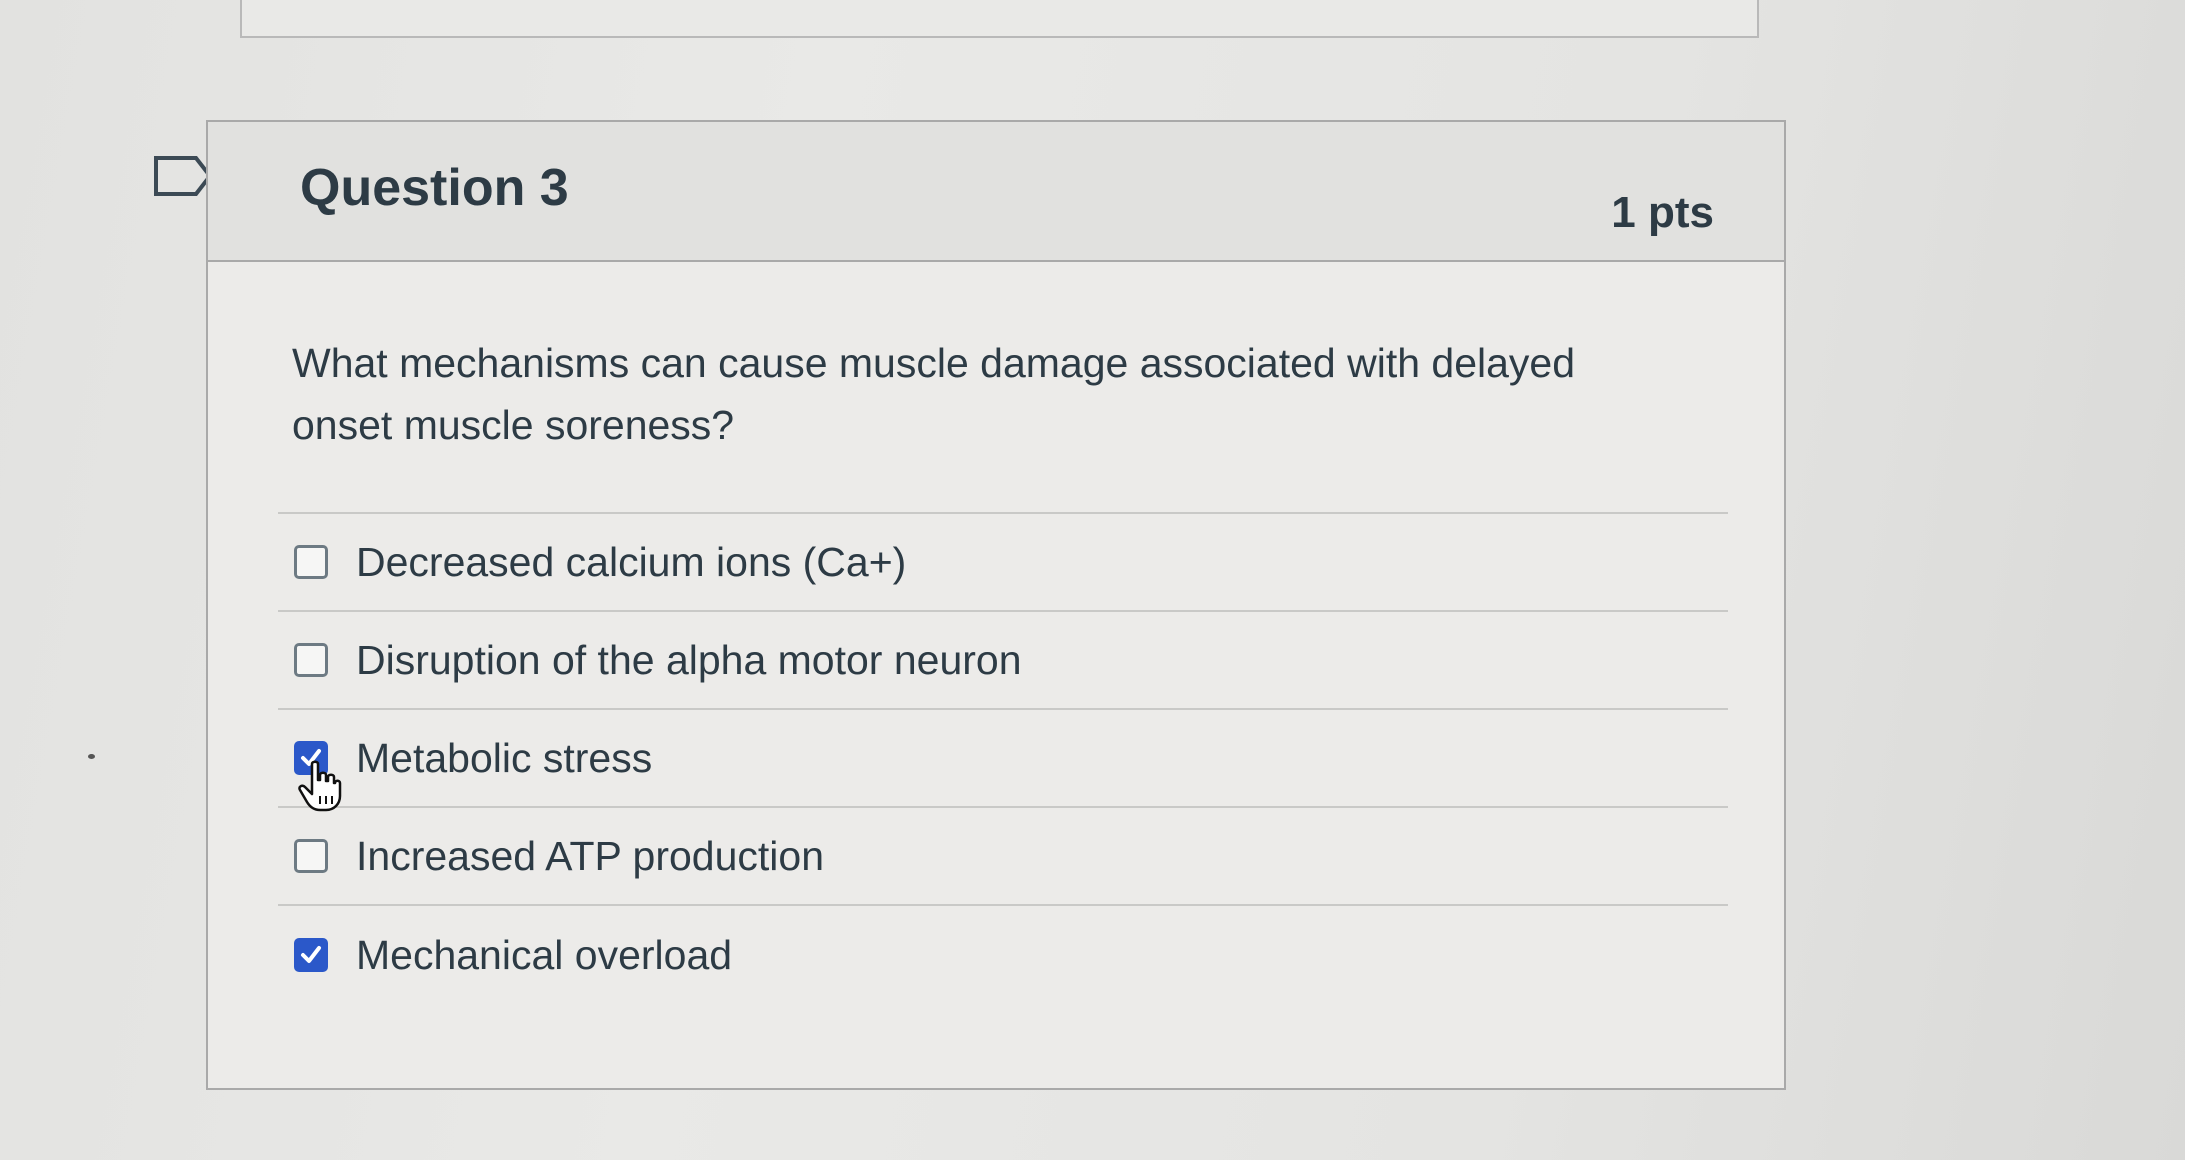 This screenshot has height=1160, width=2185. Describe the element at coordinates (999, 19) in the screenshot. I see `previous-question-card` at that location.